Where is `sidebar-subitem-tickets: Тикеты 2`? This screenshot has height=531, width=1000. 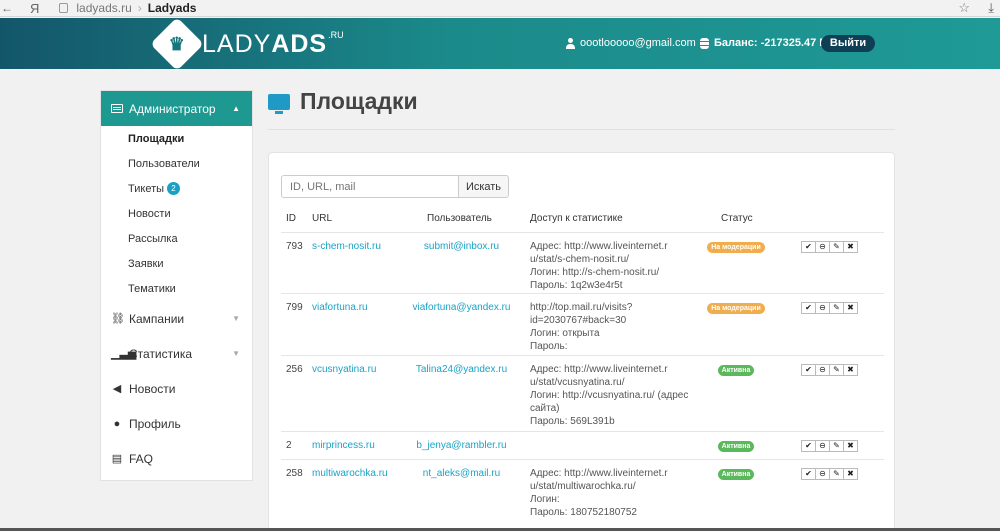
sidebar-subitem-tickets: Тикеты 2 is located at coordinates (176, 188).